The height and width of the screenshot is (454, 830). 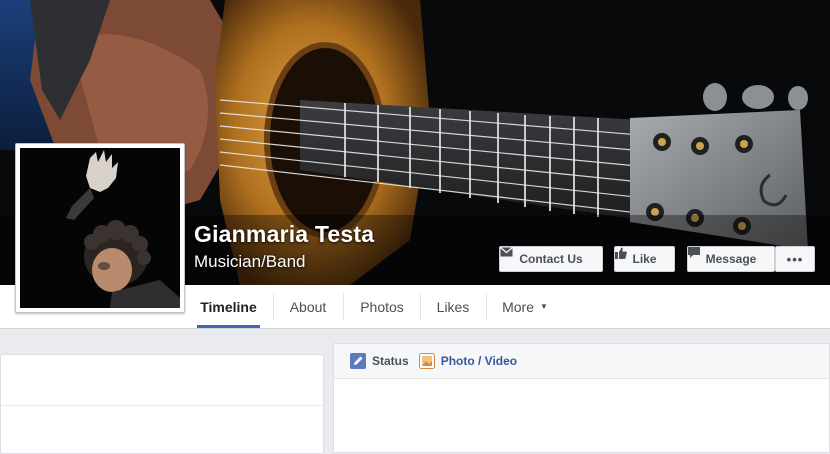 I want to click on page-title: Gianmaria Testa, so click(x=284, y=234).